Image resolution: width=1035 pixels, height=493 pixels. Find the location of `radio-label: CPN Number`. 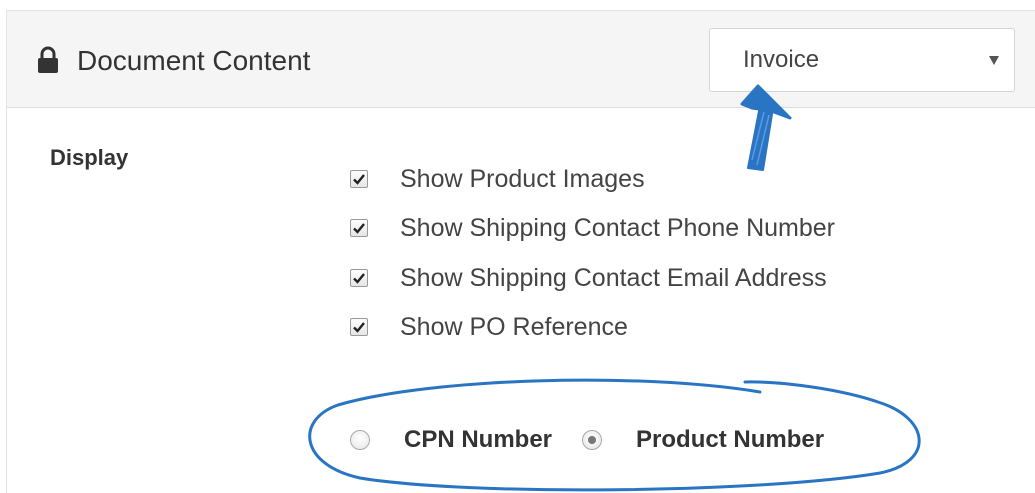

radio-label: CPN Number is located at coordinates (478, 439).